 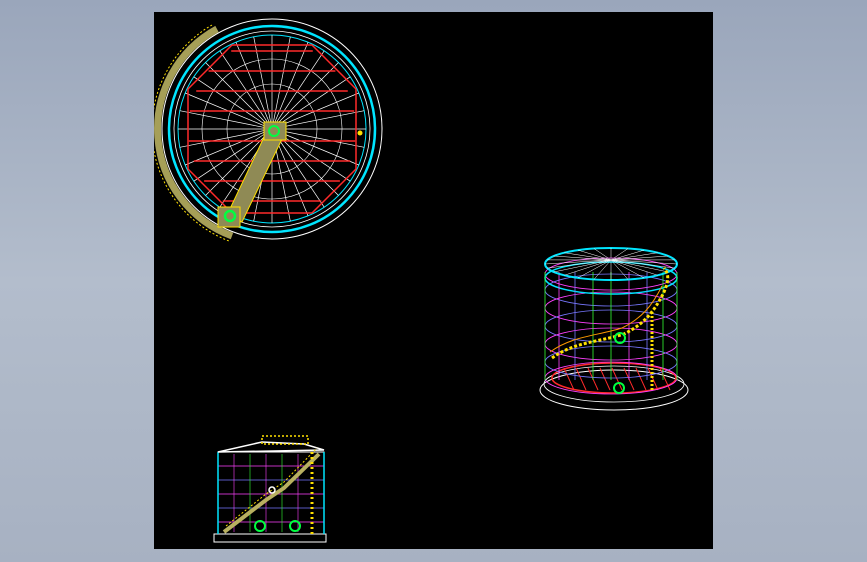 I want to click on plan-view, so click(x=268, y=130).